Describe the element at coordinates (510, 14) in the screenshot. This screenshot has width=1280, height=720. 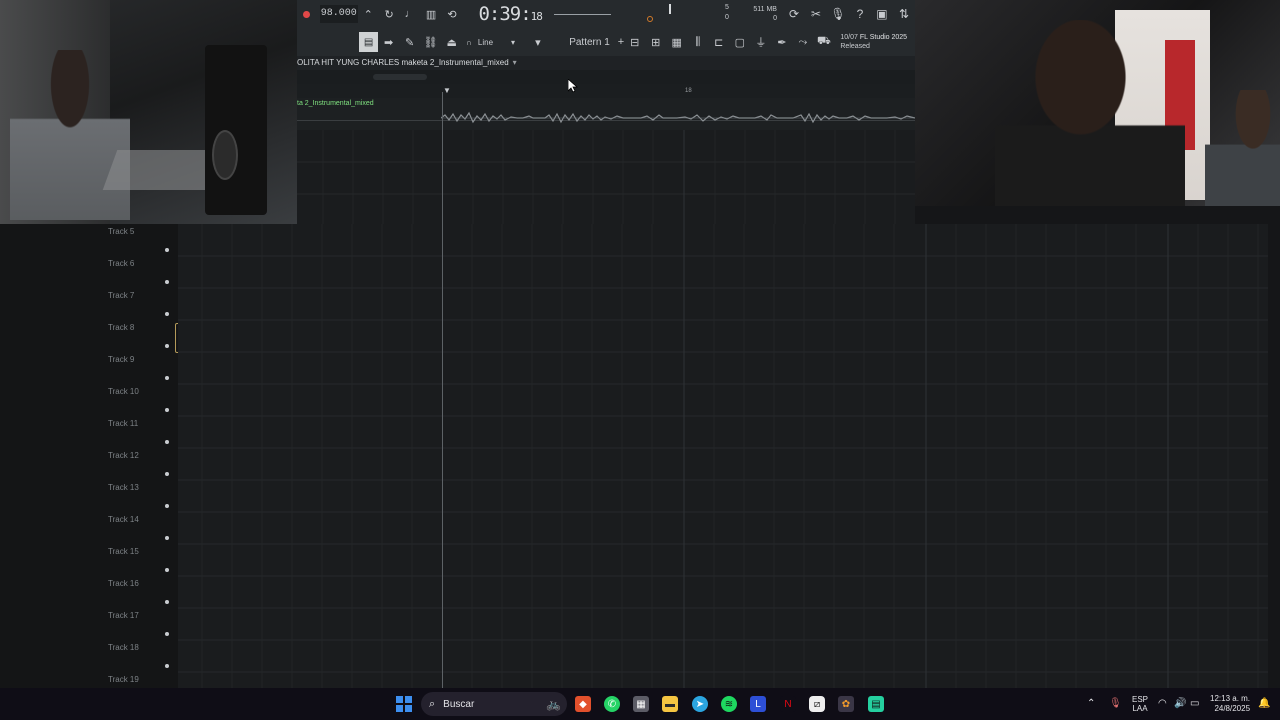
I see `time-display: 0:39:18` at that location.